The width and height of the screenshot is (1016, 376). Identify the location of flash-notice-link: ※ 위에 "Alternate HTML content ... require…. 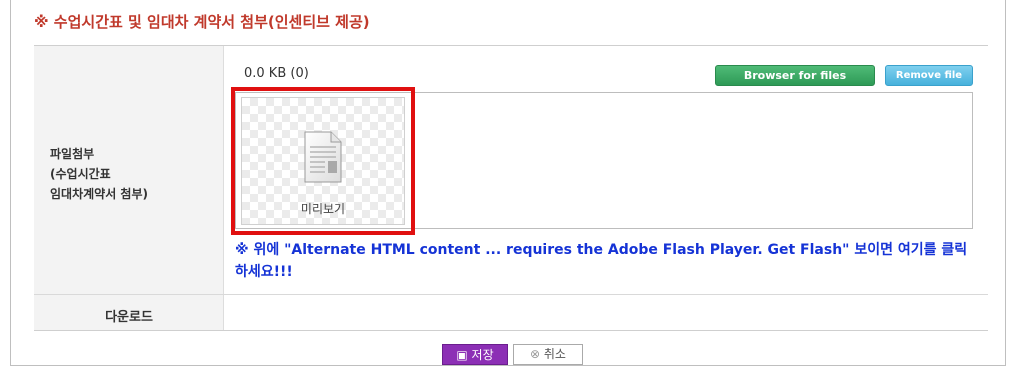
(607, 261).